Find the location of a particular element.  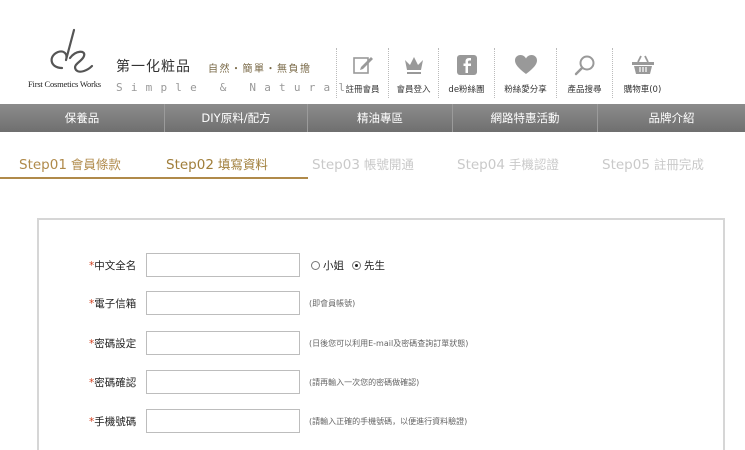

step-label: 填寫資料 is located at coordinates (242, 164).